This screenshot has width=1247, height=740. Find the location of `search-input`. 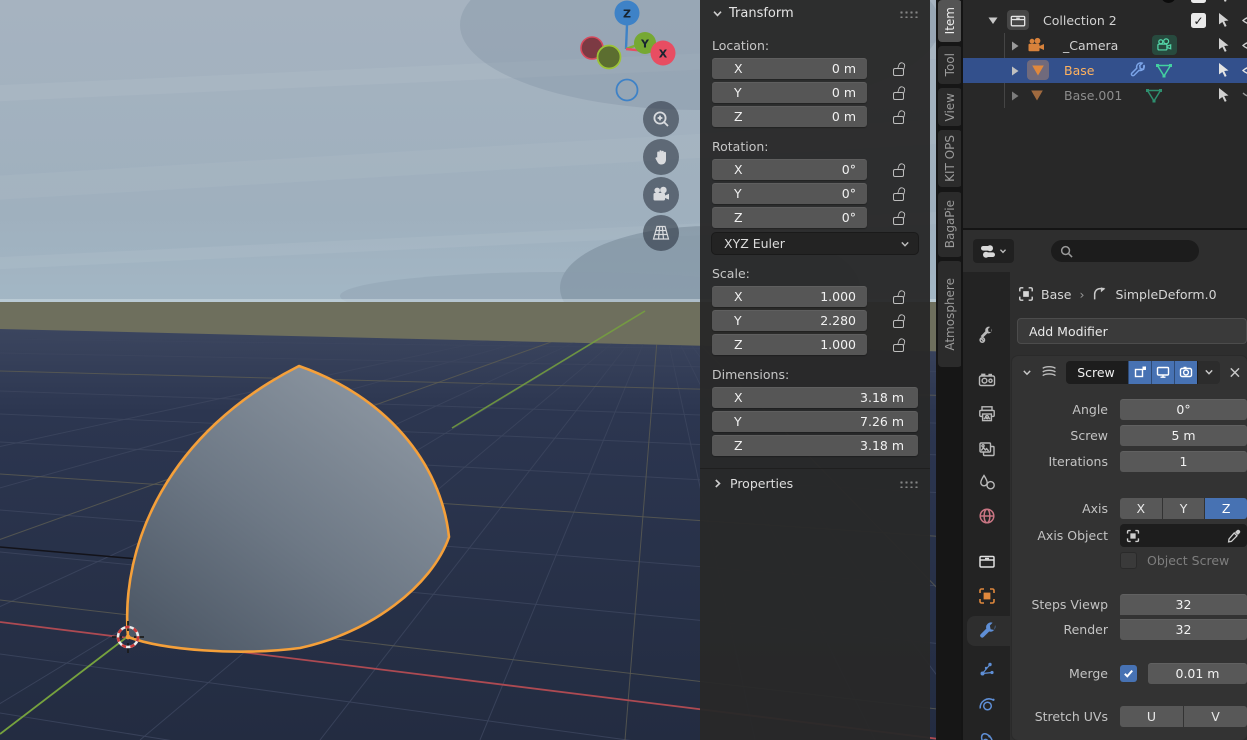

search-input is located at coordinates (1125, 251).